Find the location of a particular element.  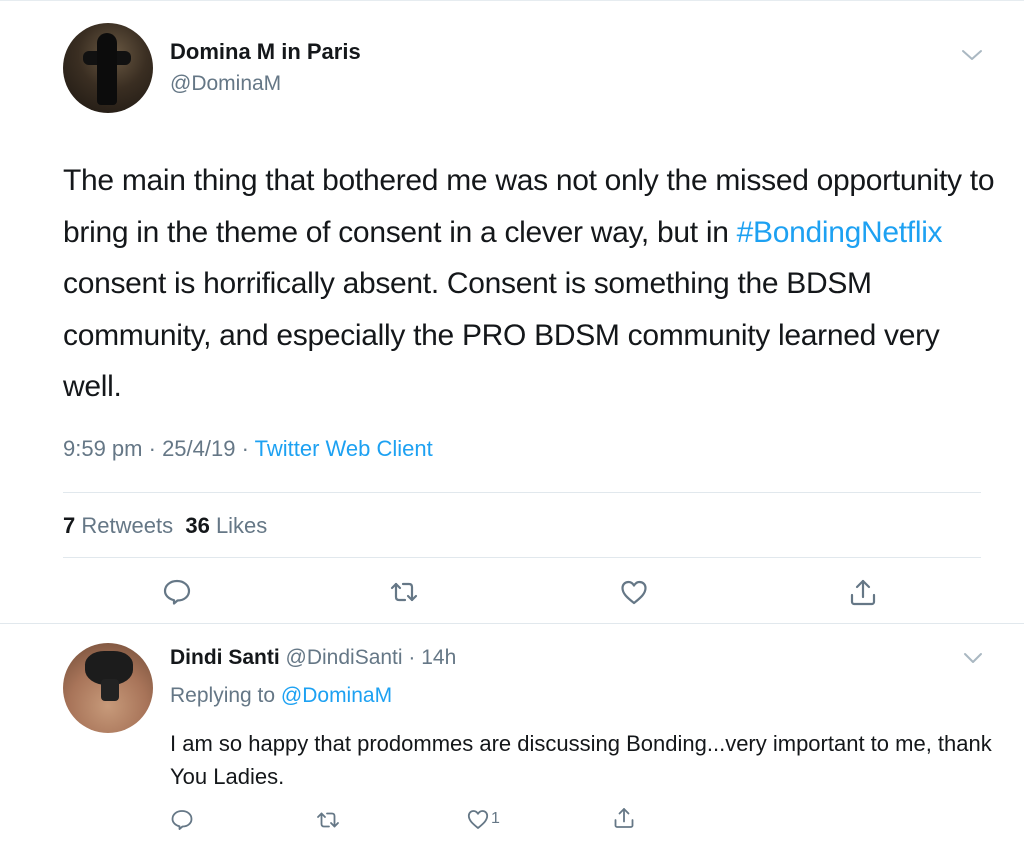

reply-author-name: Dindi Santi is located at coordinates (225, 657).